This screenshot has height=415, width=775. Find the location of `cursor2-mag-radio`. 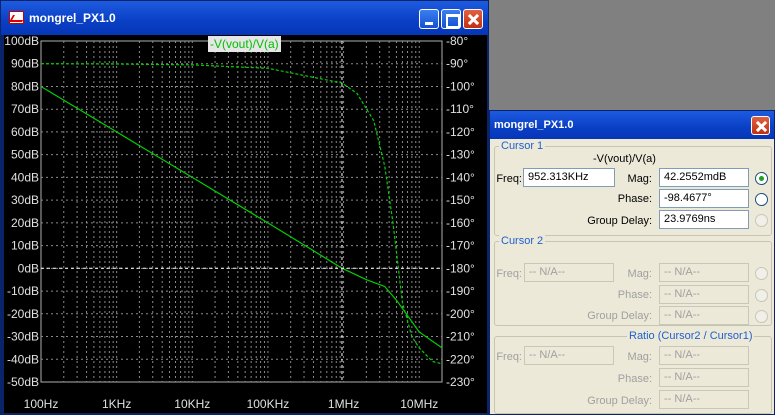

cursor2-mag-radio is located at coordinates (761, 273).